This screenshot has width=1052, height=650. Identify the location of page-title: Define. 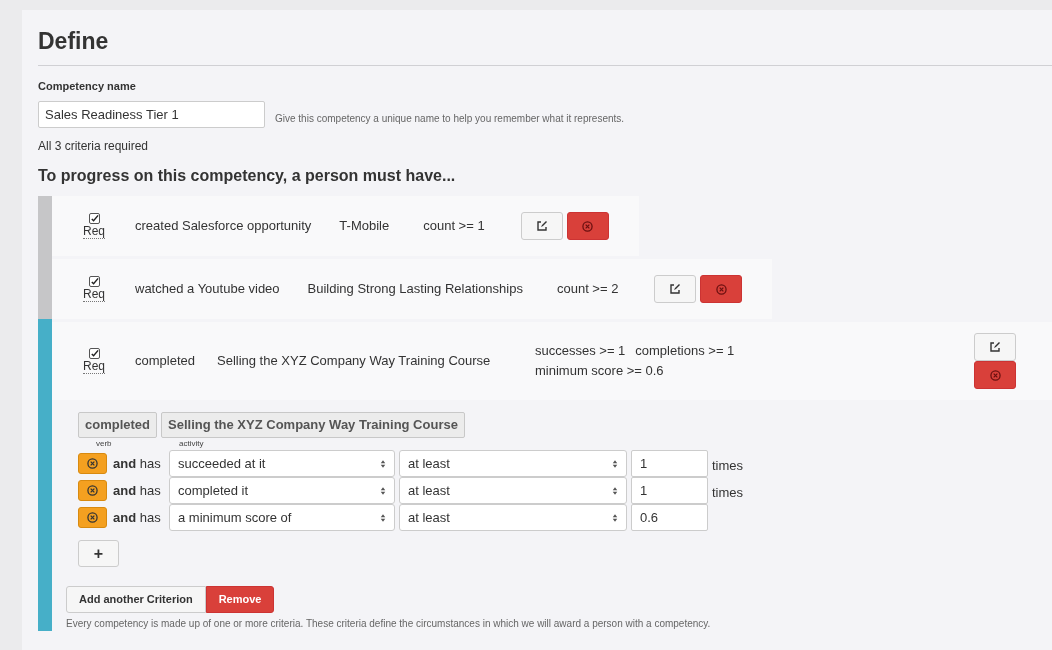
(545, 45).